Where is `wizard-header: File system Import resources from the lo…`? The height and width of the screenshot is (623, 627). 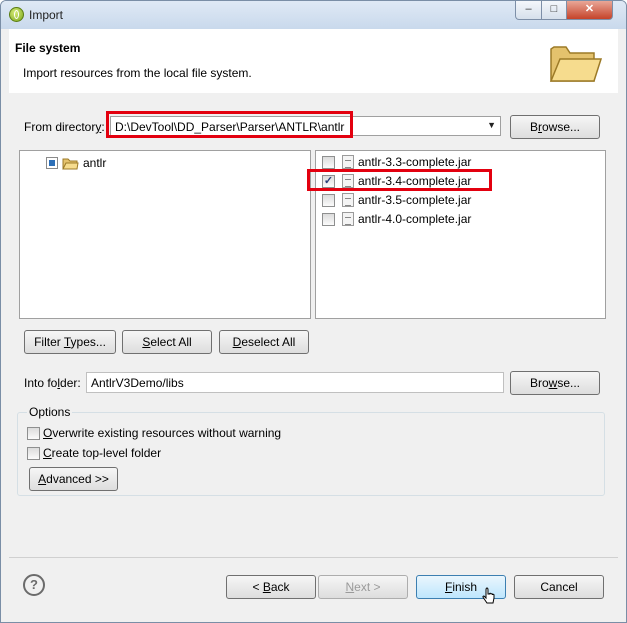 wizard-header: File system Import resources from the lo… is located at coordinates (313, 61).